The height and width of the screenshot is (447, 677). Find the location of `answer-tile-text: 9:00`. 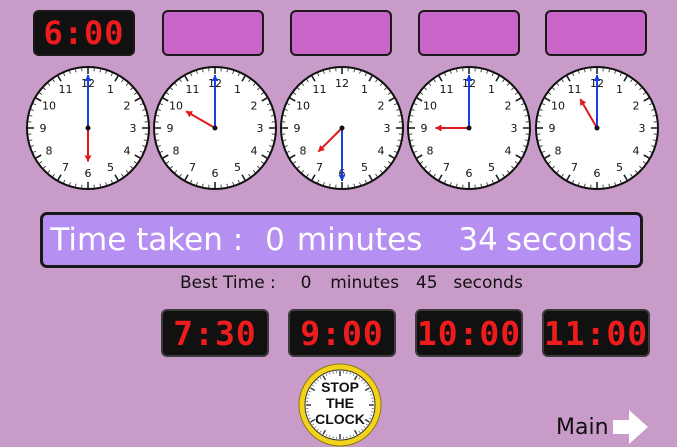

answer-tile-text: 9:00 is located at coordinates (342, 333).